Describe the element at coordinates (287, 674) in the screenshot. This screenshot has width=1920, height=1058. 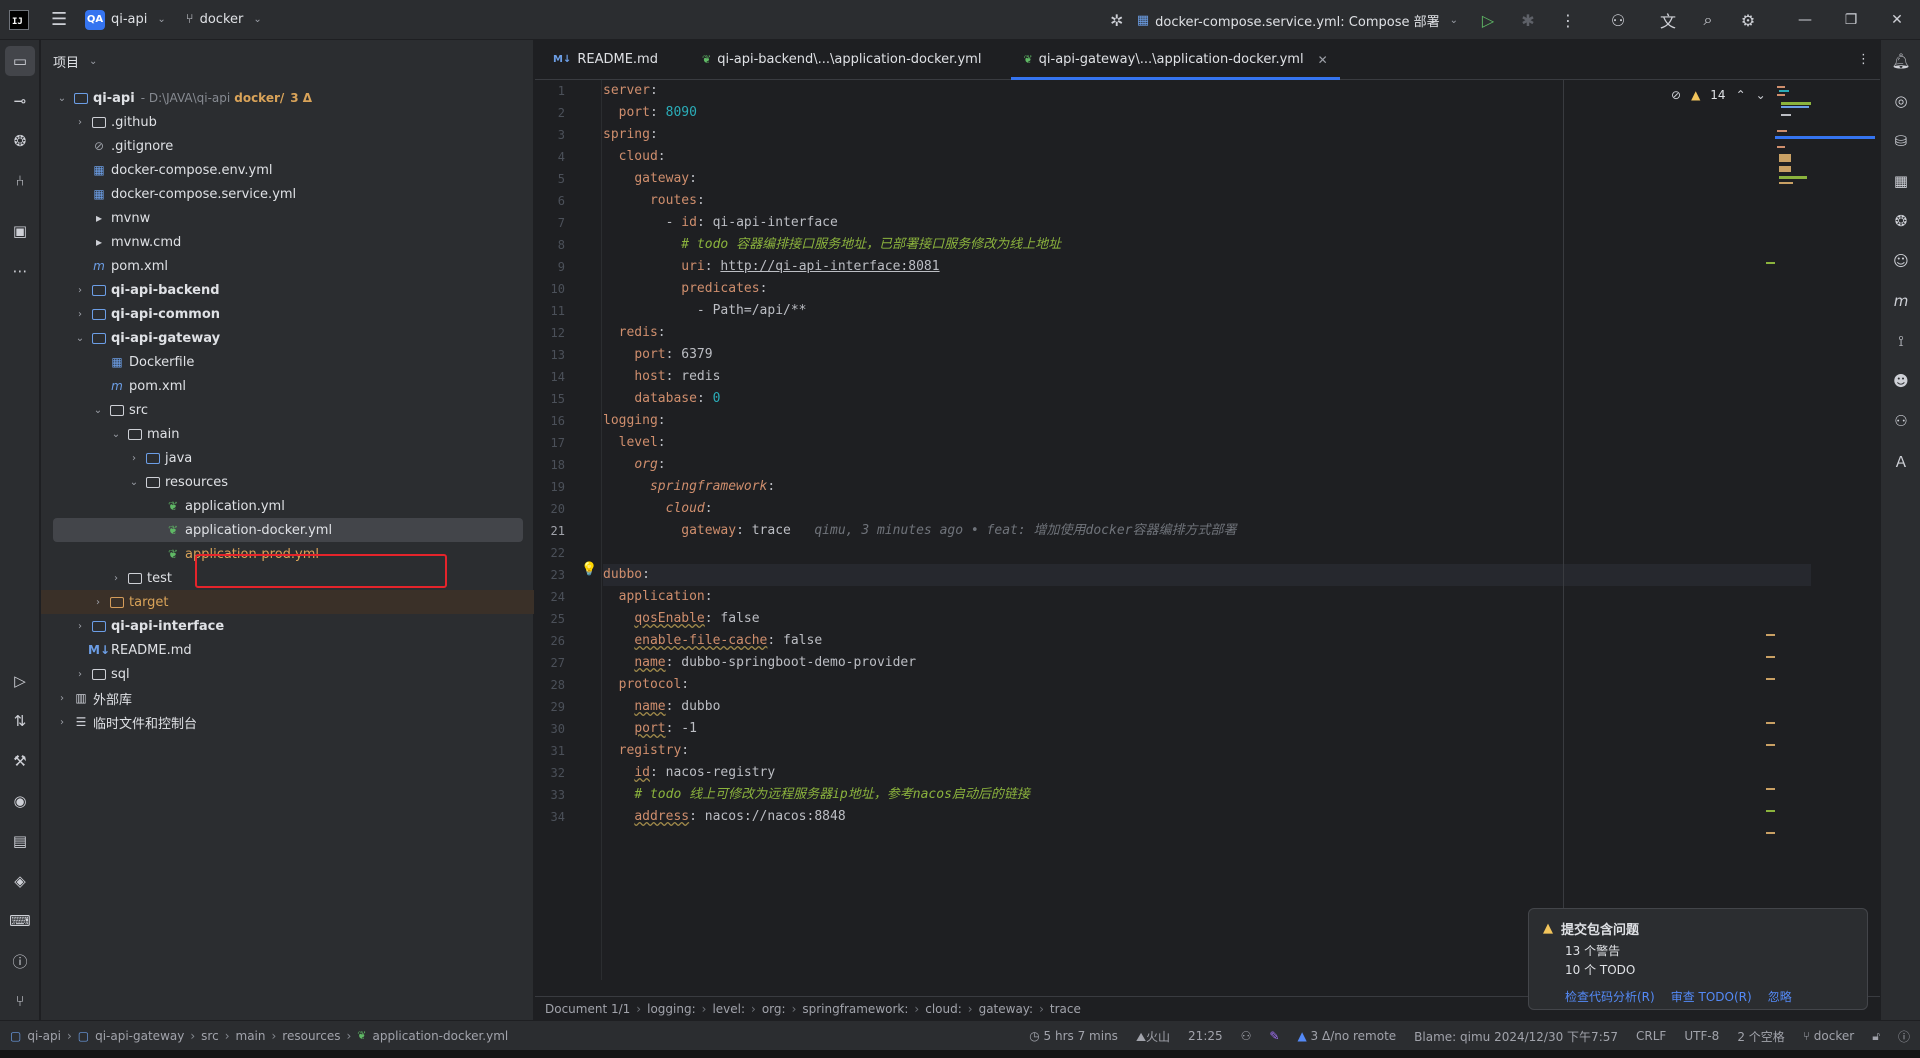
I see `tree-item-sql: › sql` at that location.